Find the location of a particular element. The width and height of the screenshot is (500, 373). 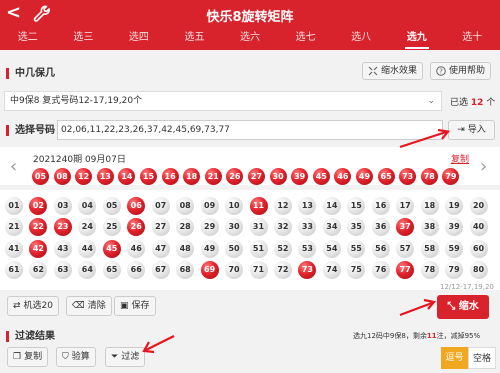

separator-space-option: 空格 is located at coordinates (482, 358).